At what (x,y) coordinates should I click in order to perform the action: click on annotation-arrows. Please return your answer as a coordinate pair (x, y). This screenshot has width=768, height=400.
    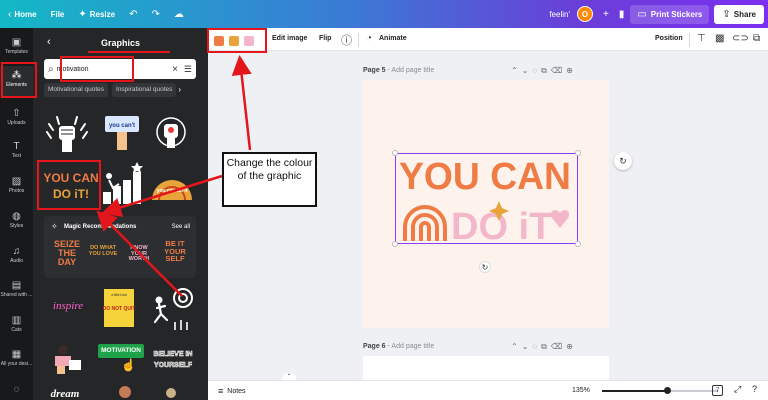
    Looking at the image, I should click on (174, 176).